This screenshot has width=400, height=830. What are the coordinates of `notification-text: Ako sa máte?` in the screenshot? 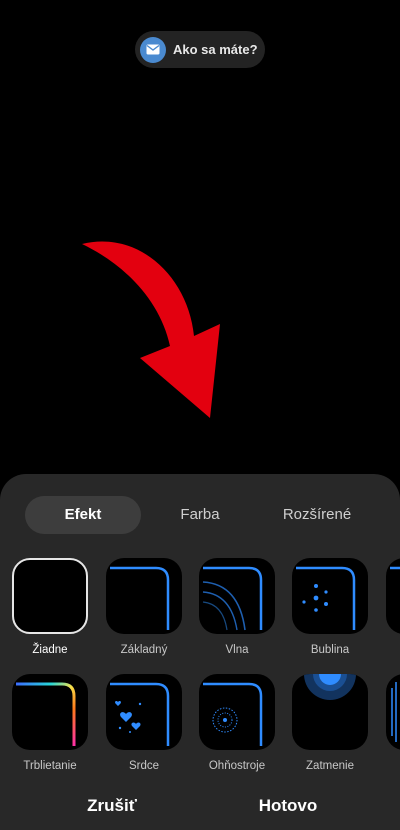 It's located at (215, 49).